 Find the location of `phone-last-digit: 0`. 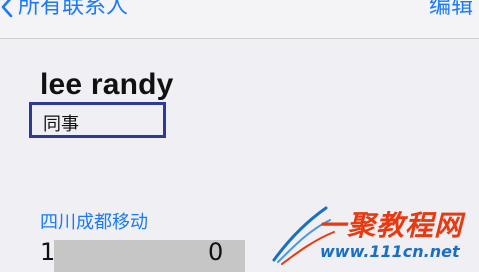

phone-last-digit: 0 is located at coordinates (216, 252).